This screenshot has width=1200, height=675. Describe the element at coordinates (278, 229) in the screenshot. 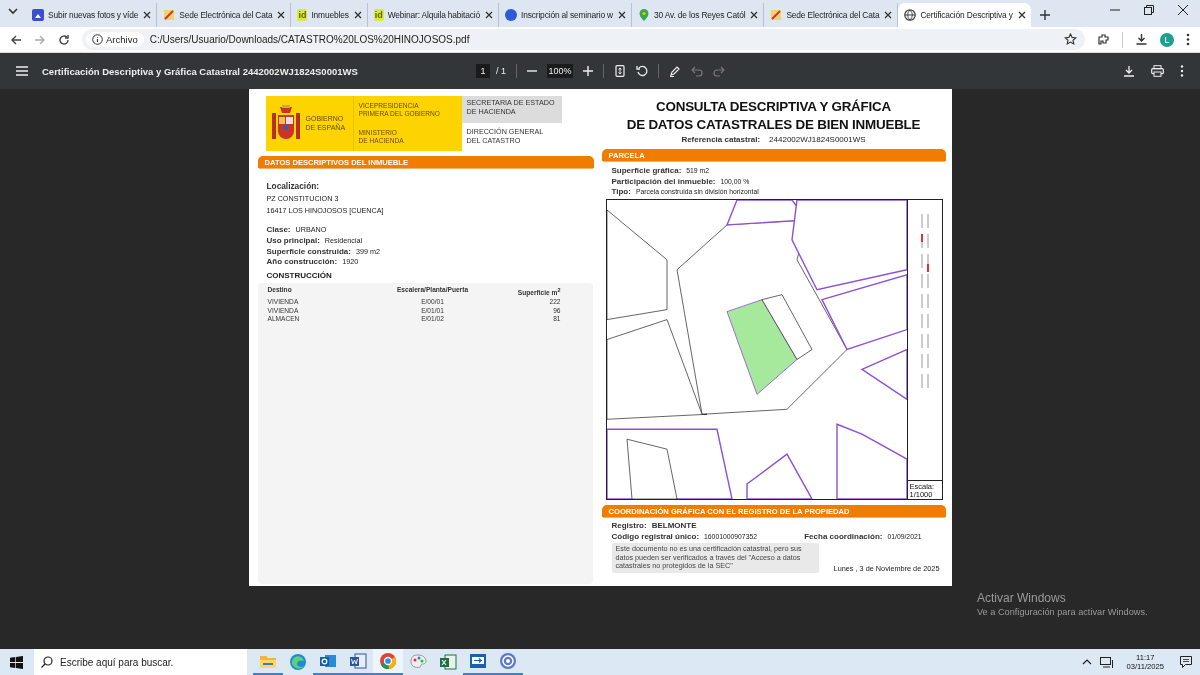

I see `field-label: Clase:` at that location.